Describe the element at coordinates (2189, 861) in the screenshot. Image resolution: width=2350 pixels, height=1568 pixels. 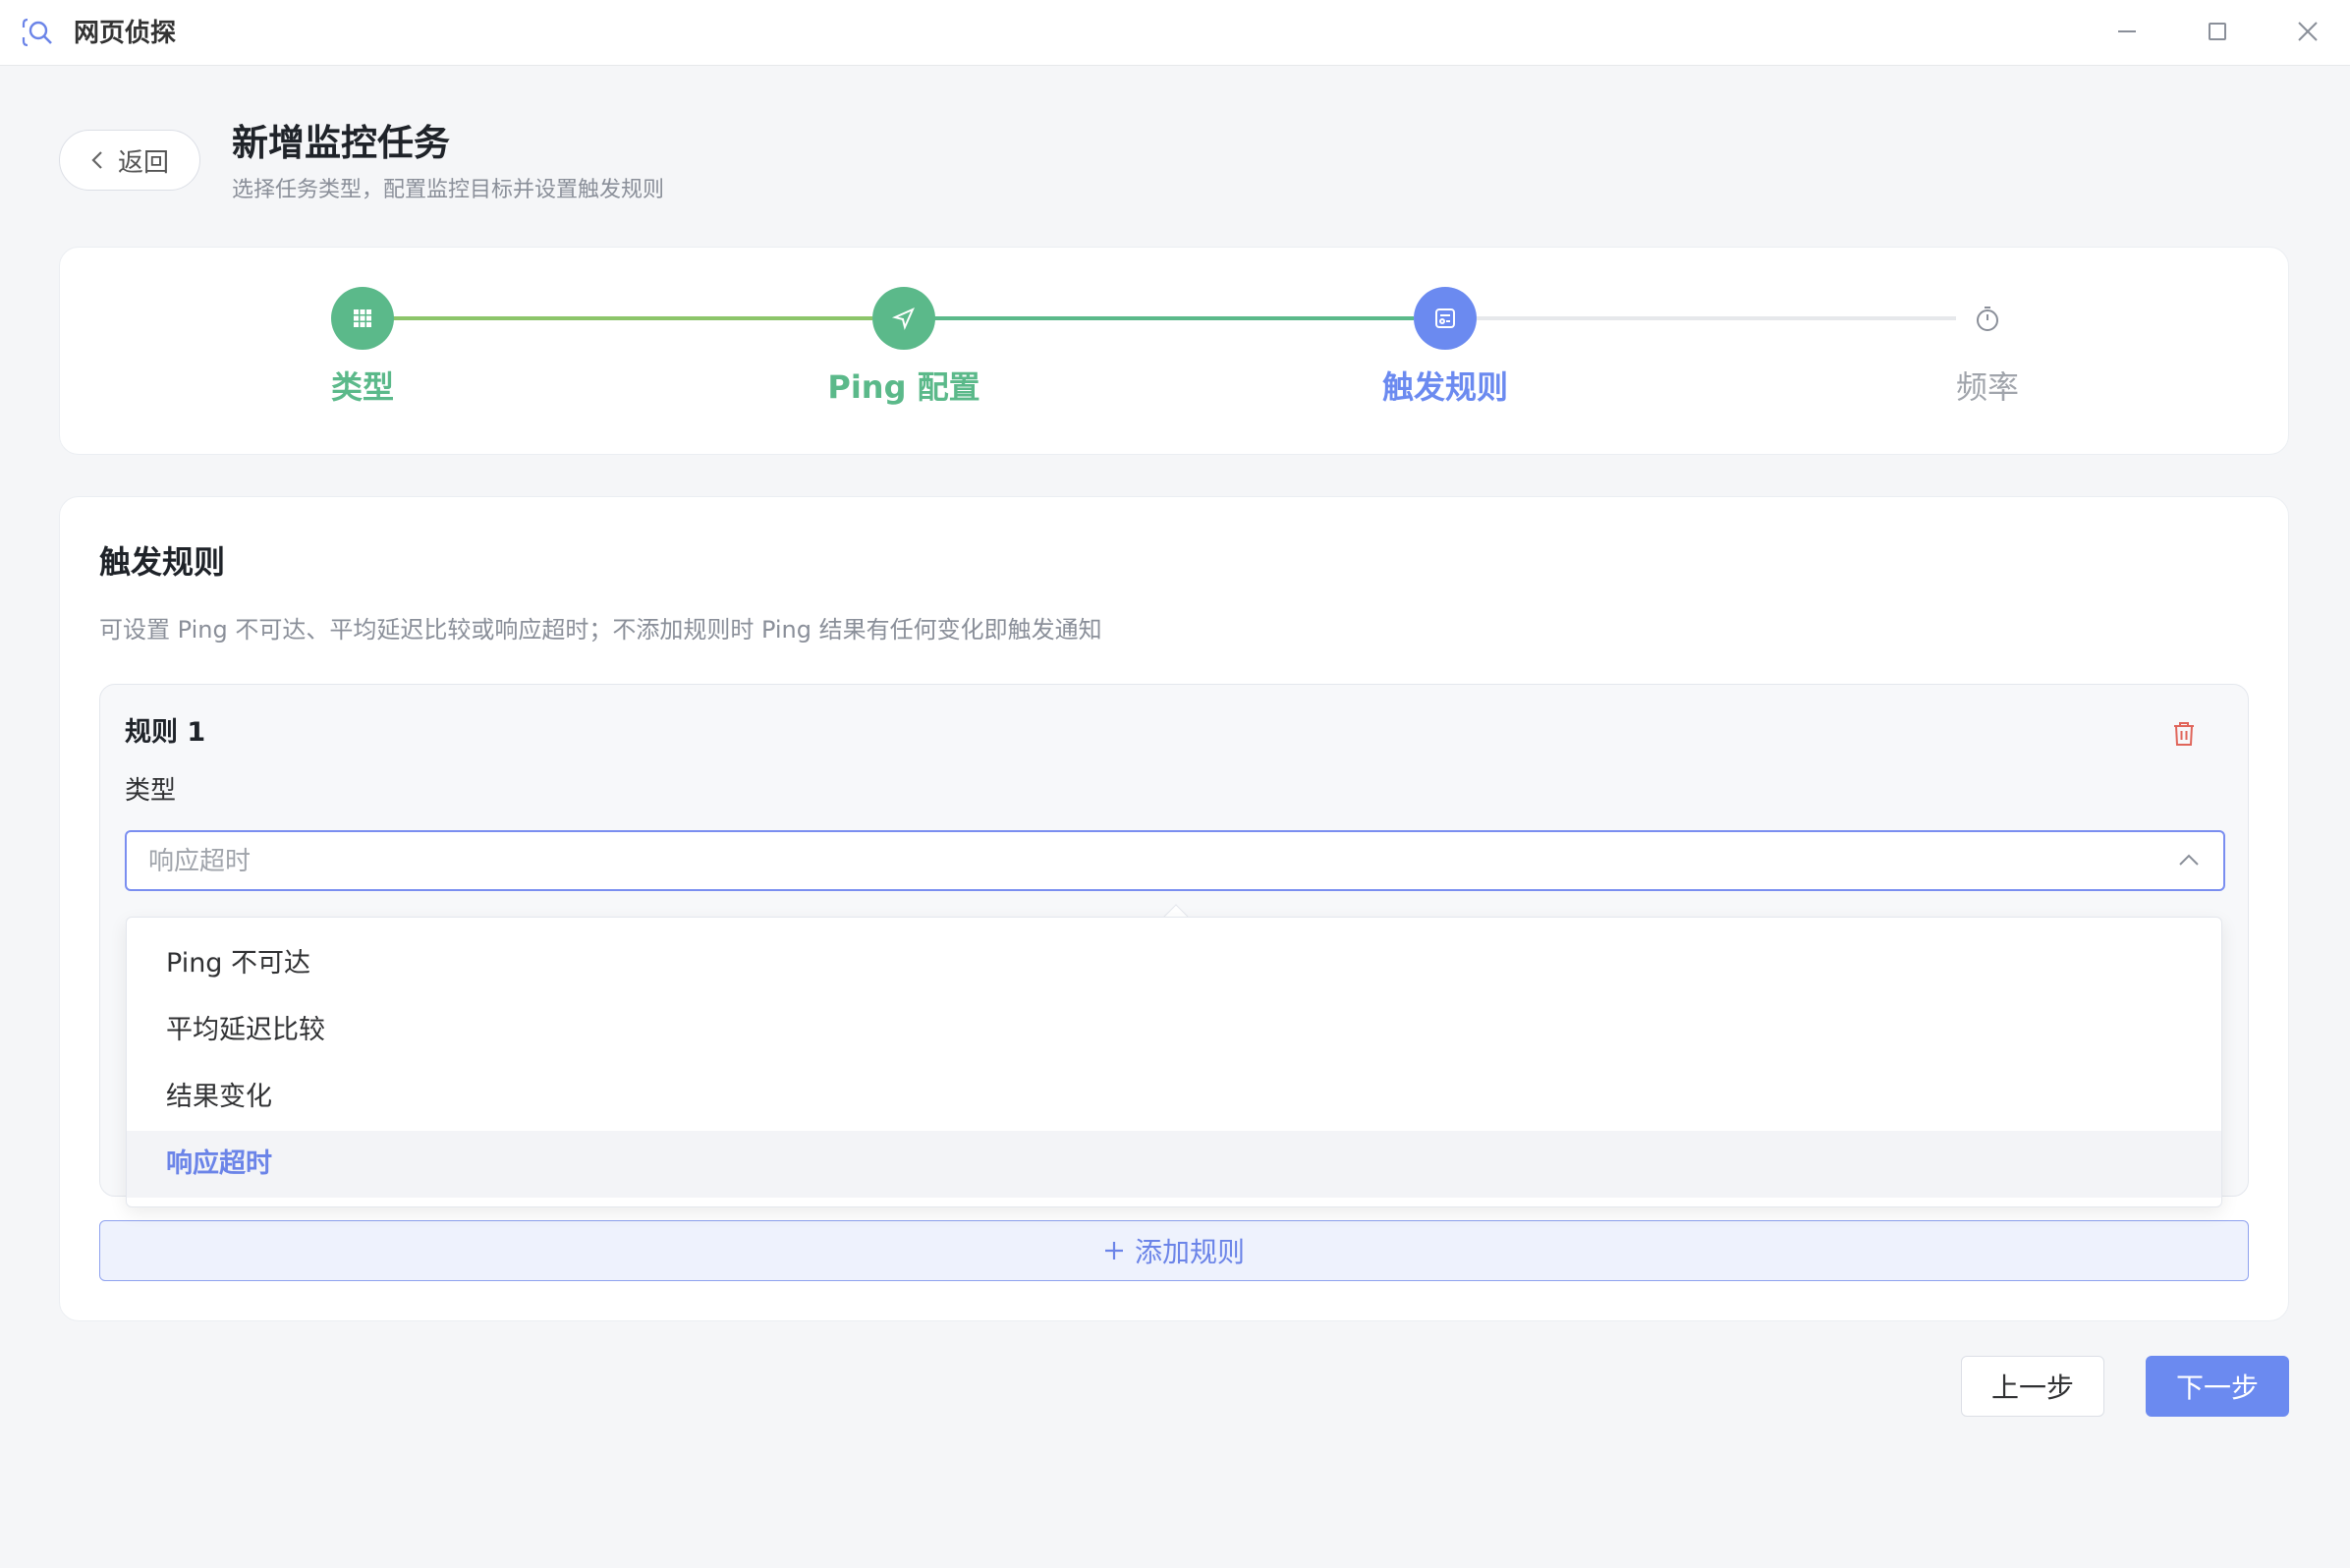
I see `chevron-up-icon` at that location.